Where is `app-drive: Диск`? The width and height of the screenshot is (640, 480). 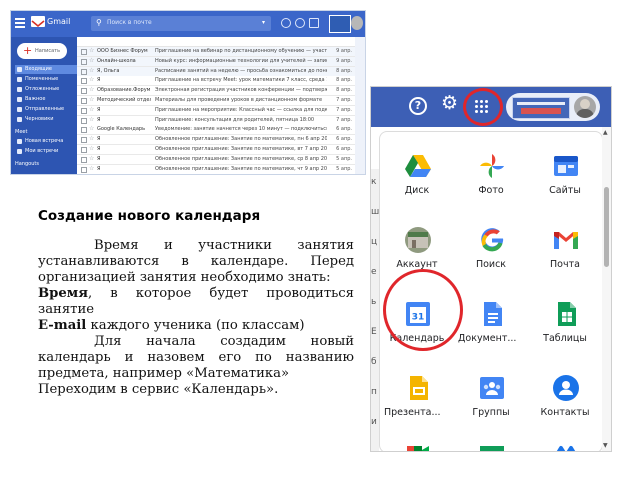
app-drive: Диск is located at coordinates (417, 174).